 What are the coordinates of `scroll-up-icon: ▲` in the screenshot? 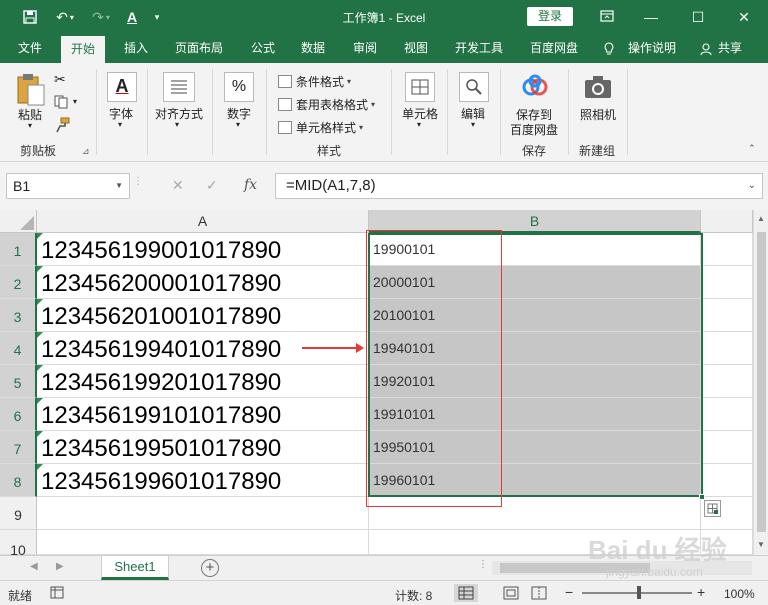 It's located at (761, 218).